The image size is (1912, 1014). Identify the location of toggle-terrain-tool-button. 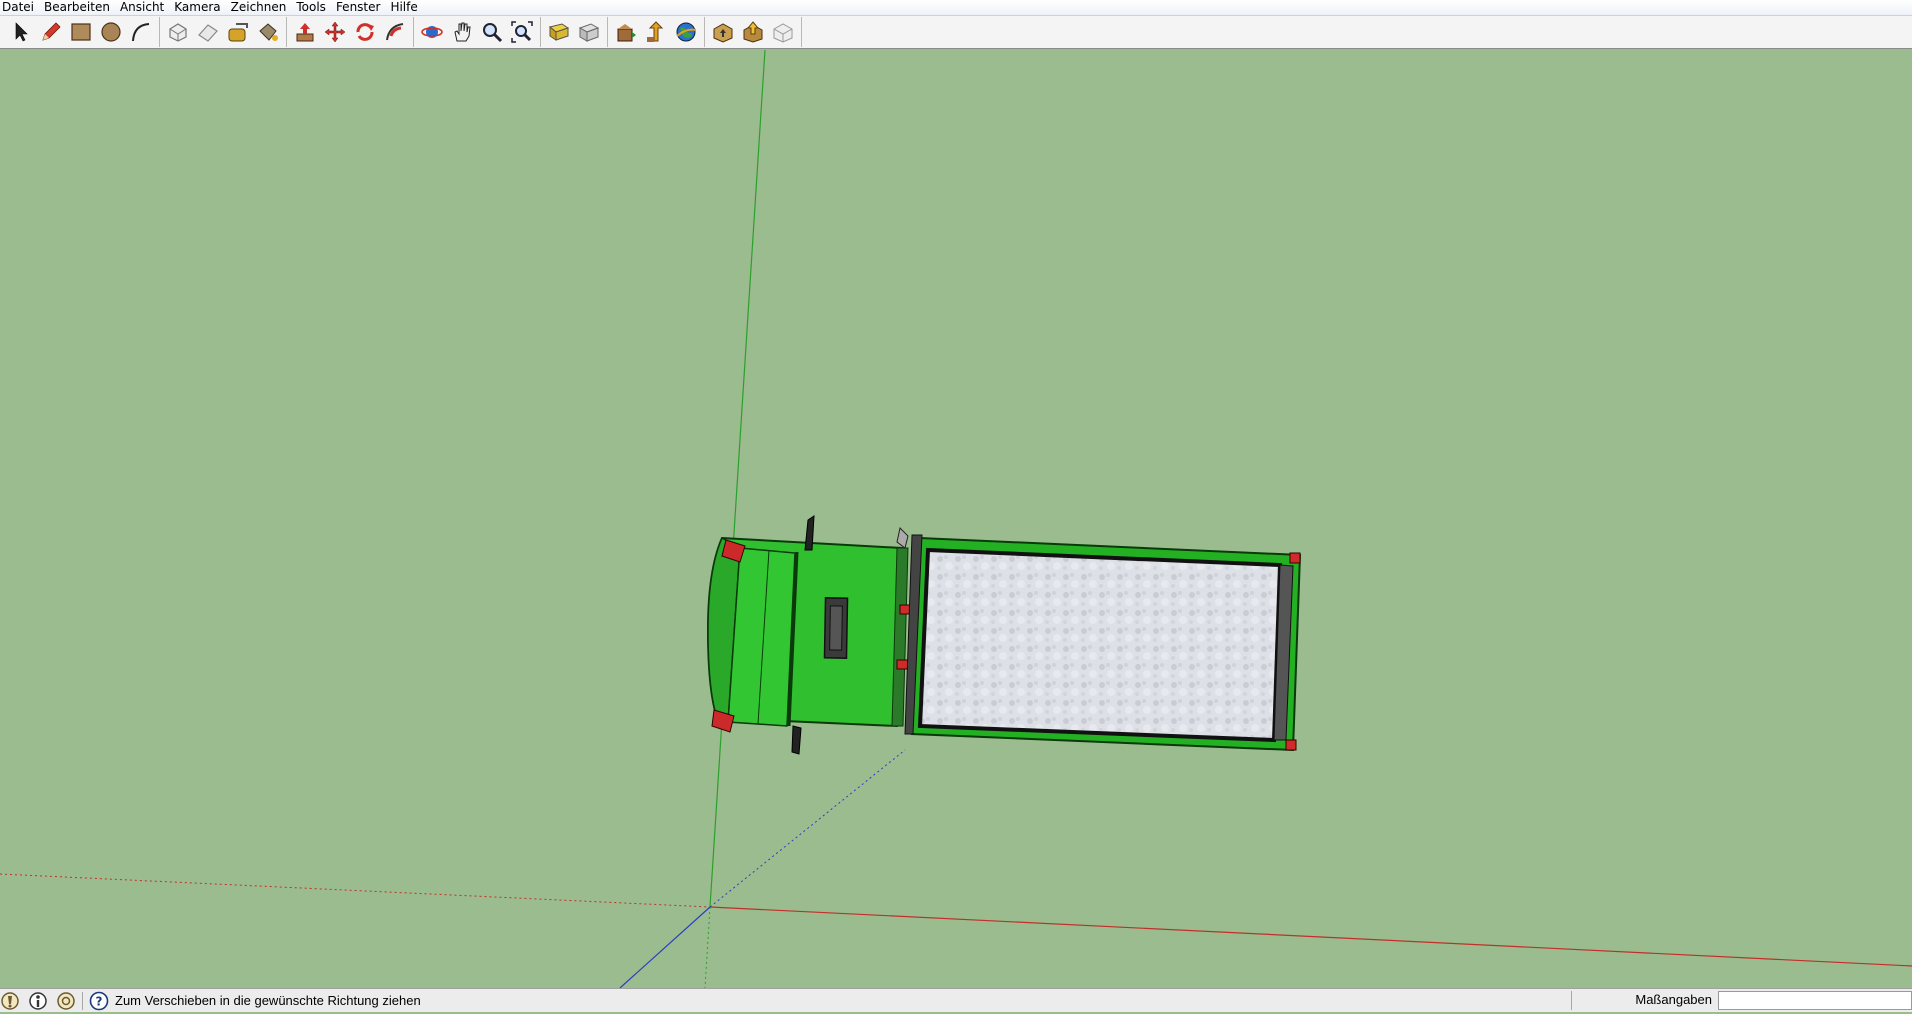
(589, 32).